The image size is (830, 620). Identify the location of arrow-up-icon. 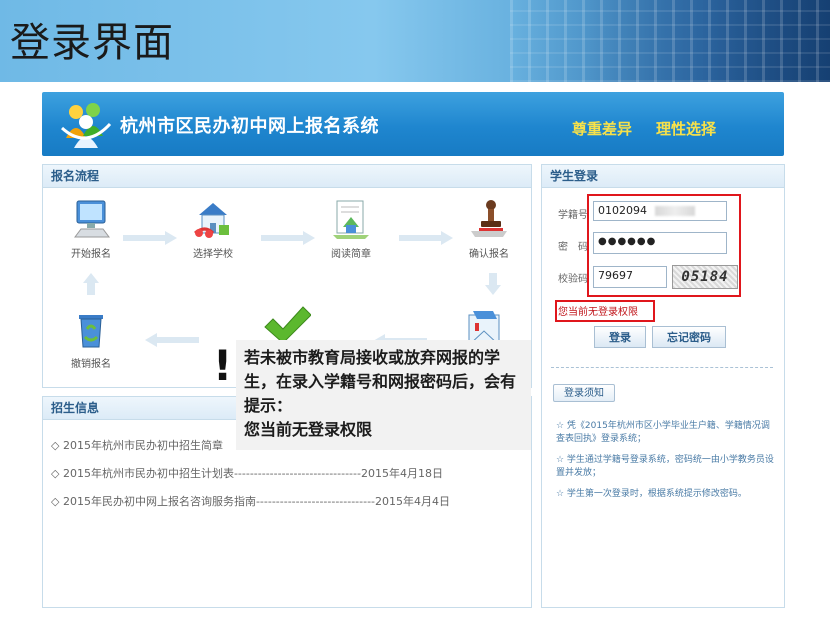
(91, 284).